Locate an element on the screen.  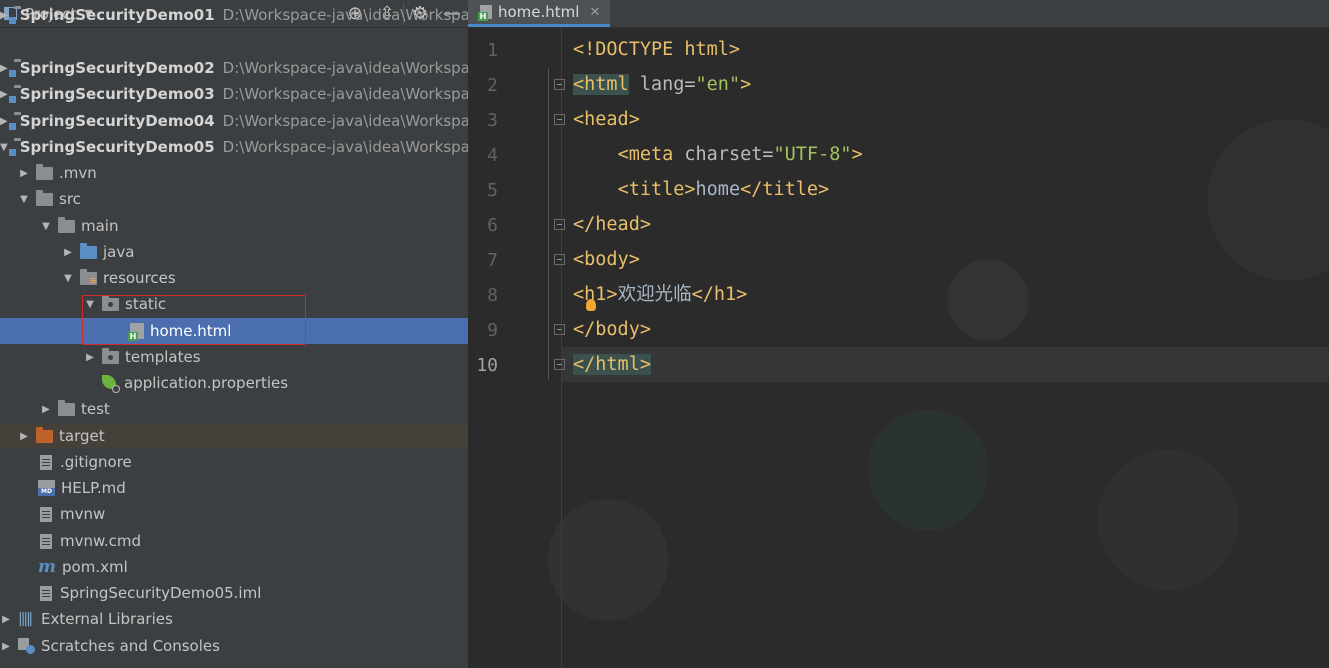
tree-item-label: templates is located at coordinates (163, 357).